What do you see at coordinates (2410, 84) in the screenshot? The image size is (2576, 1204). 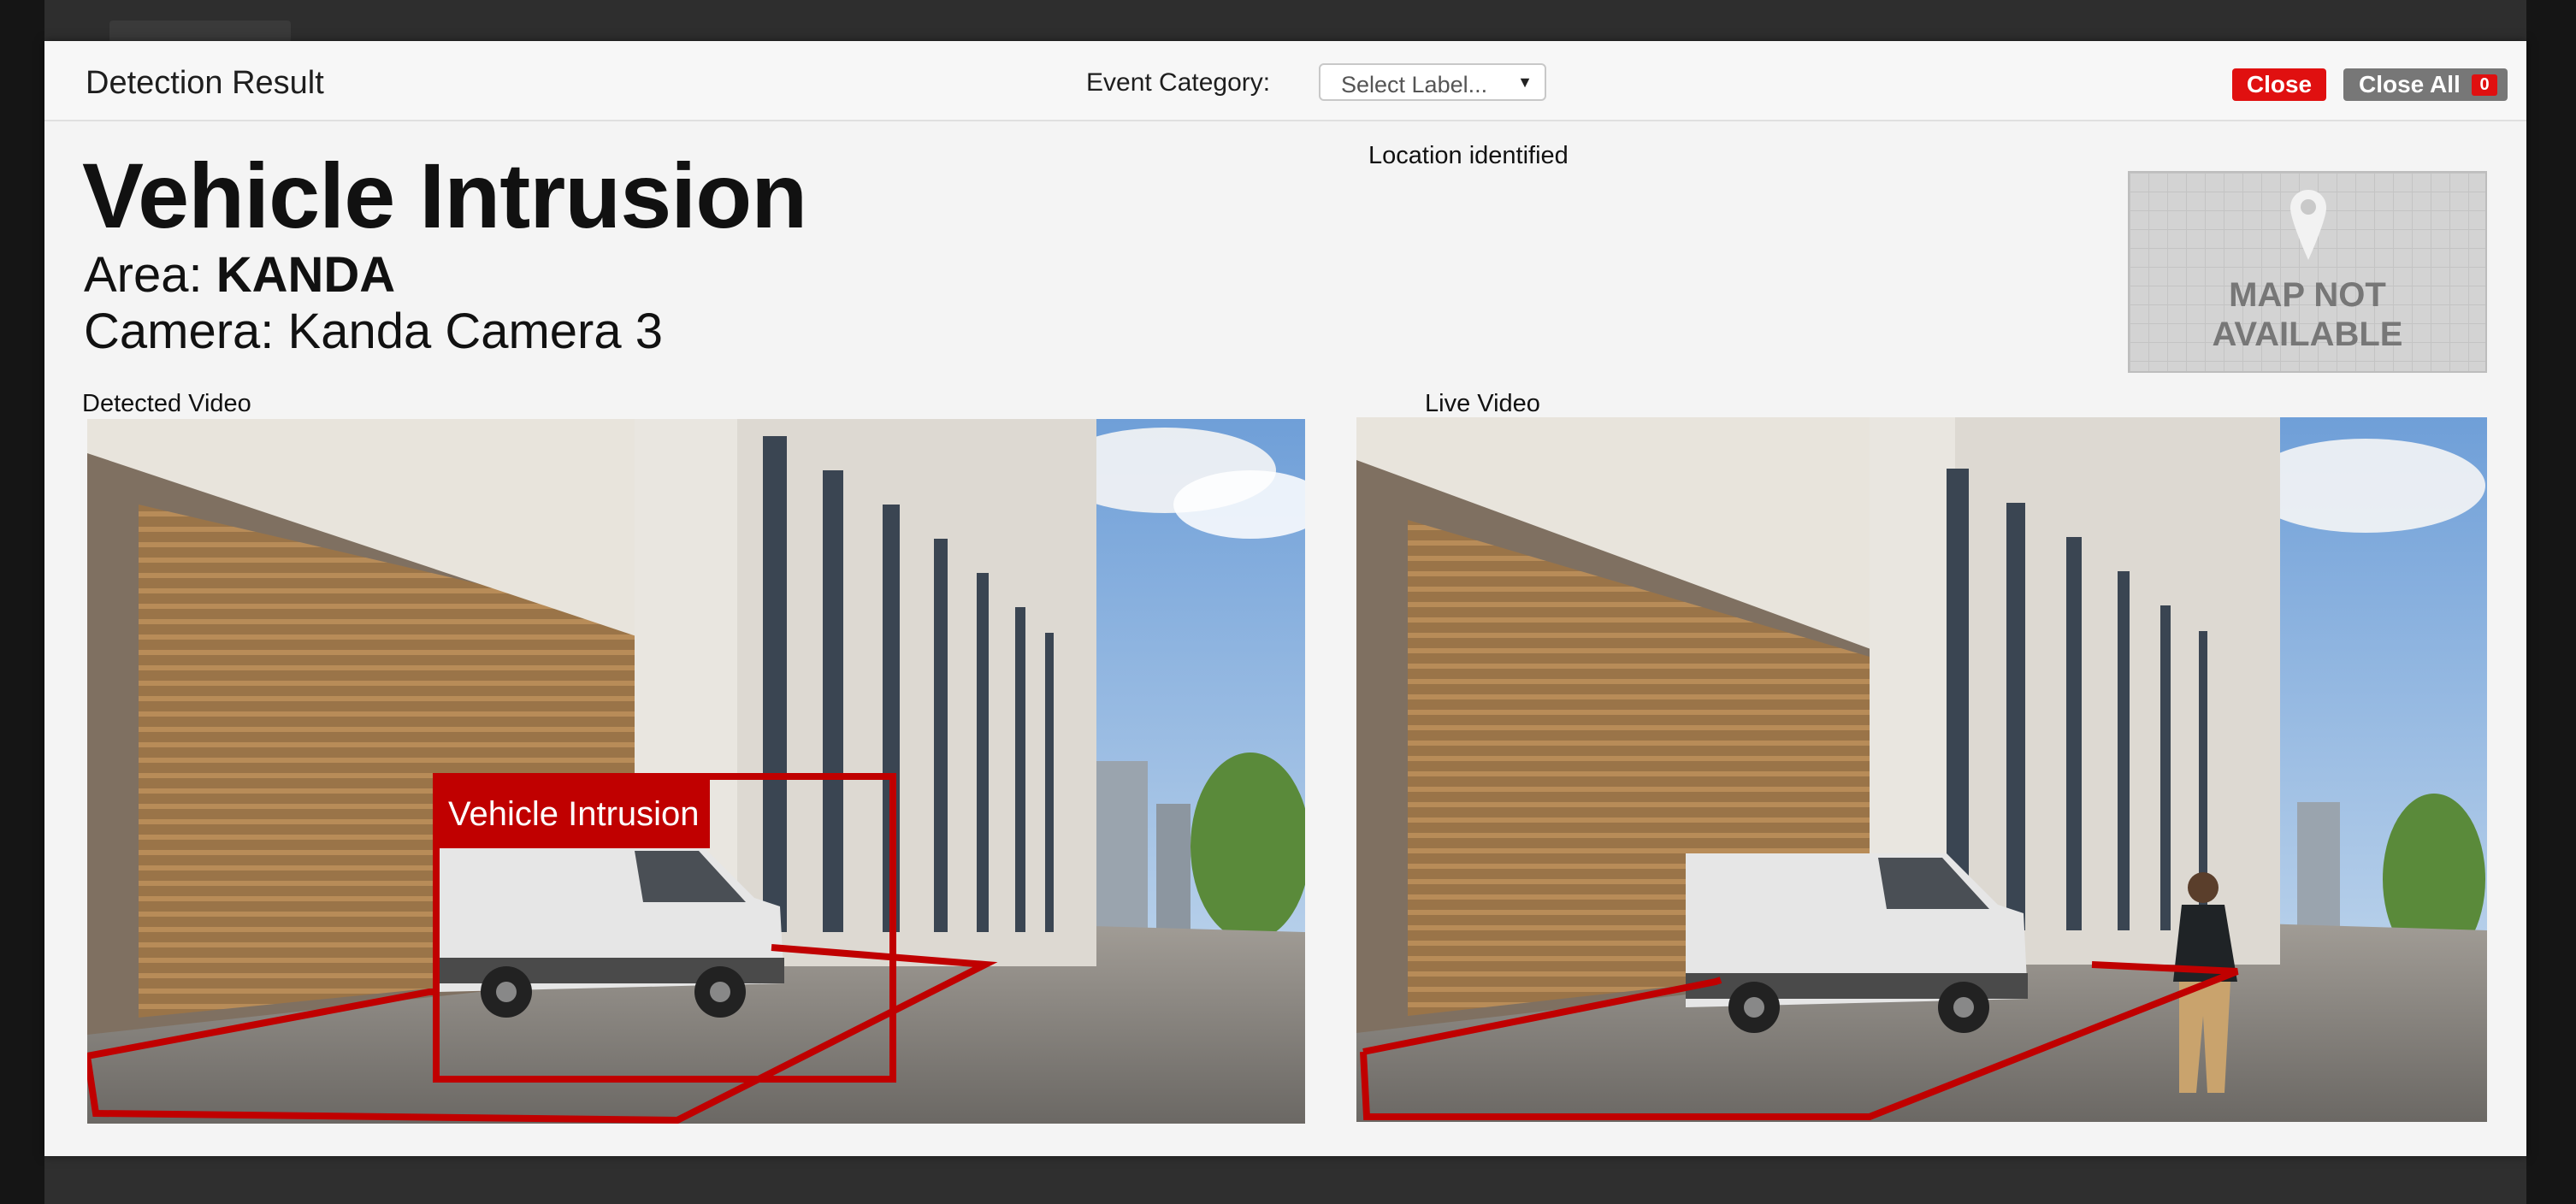 I see `close-all-label: Close All` at bounding box center [2410, 84].